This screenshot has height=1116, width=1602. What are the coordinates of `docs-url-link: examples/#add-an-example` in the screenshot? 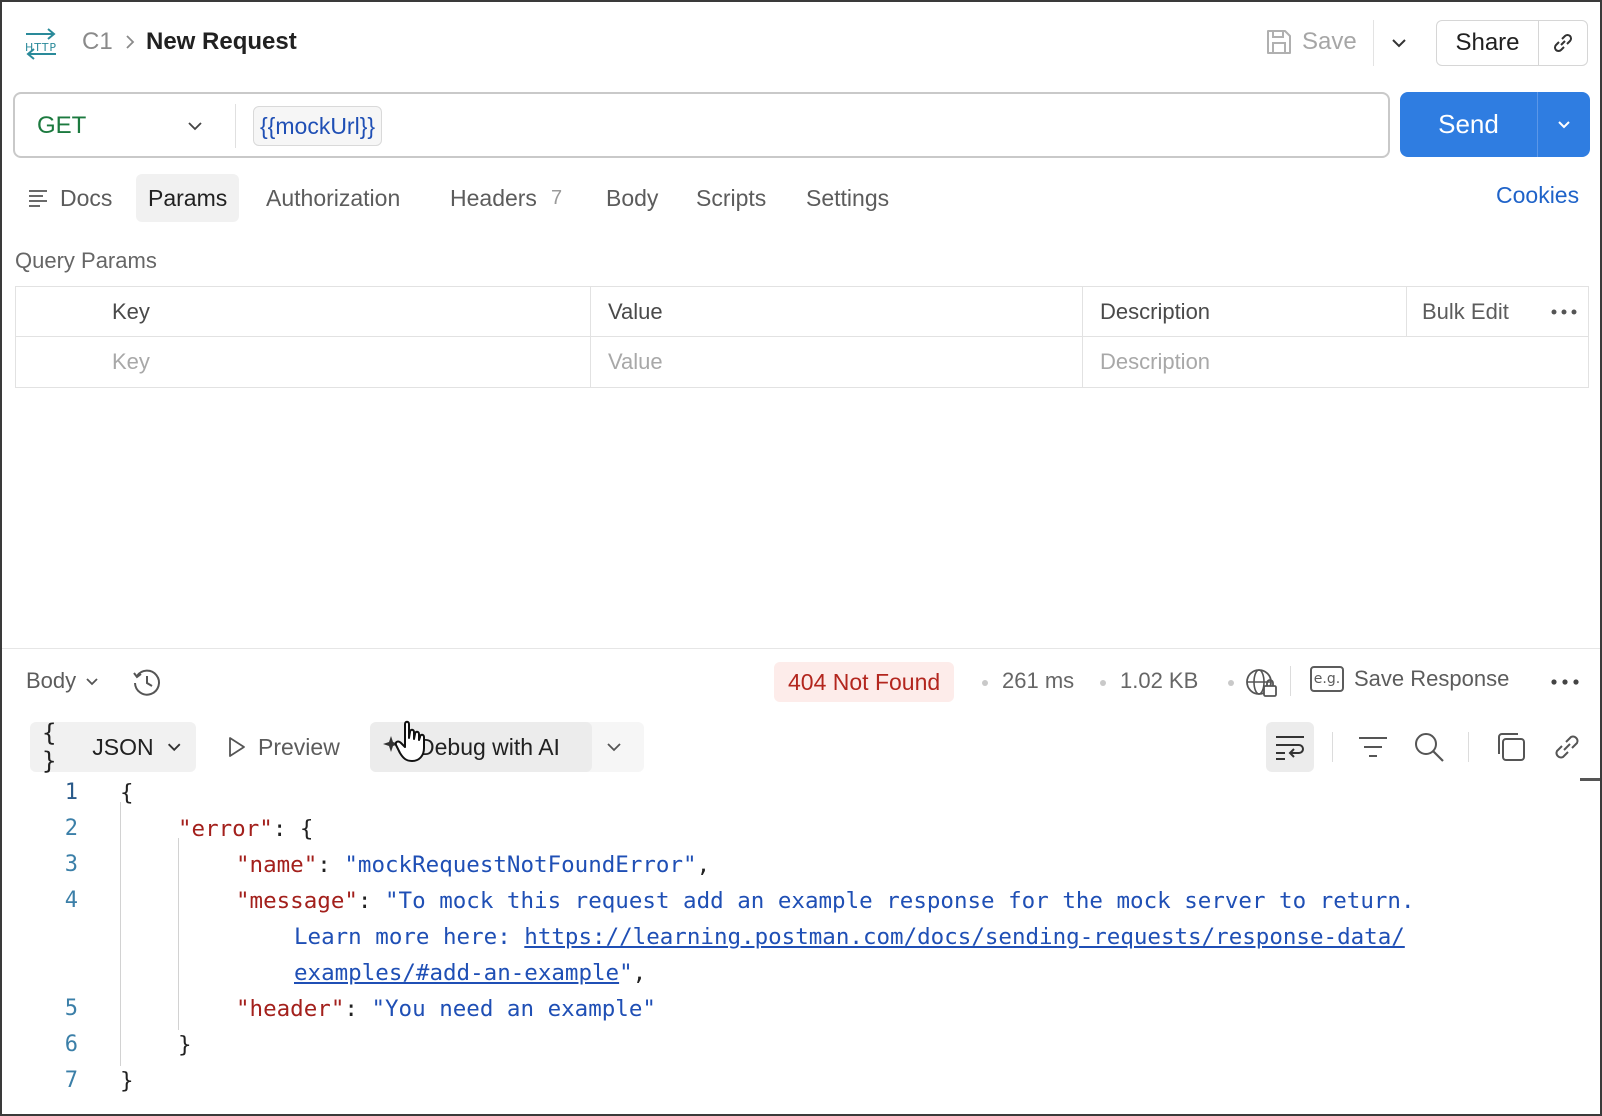 It's located at (456, 973).